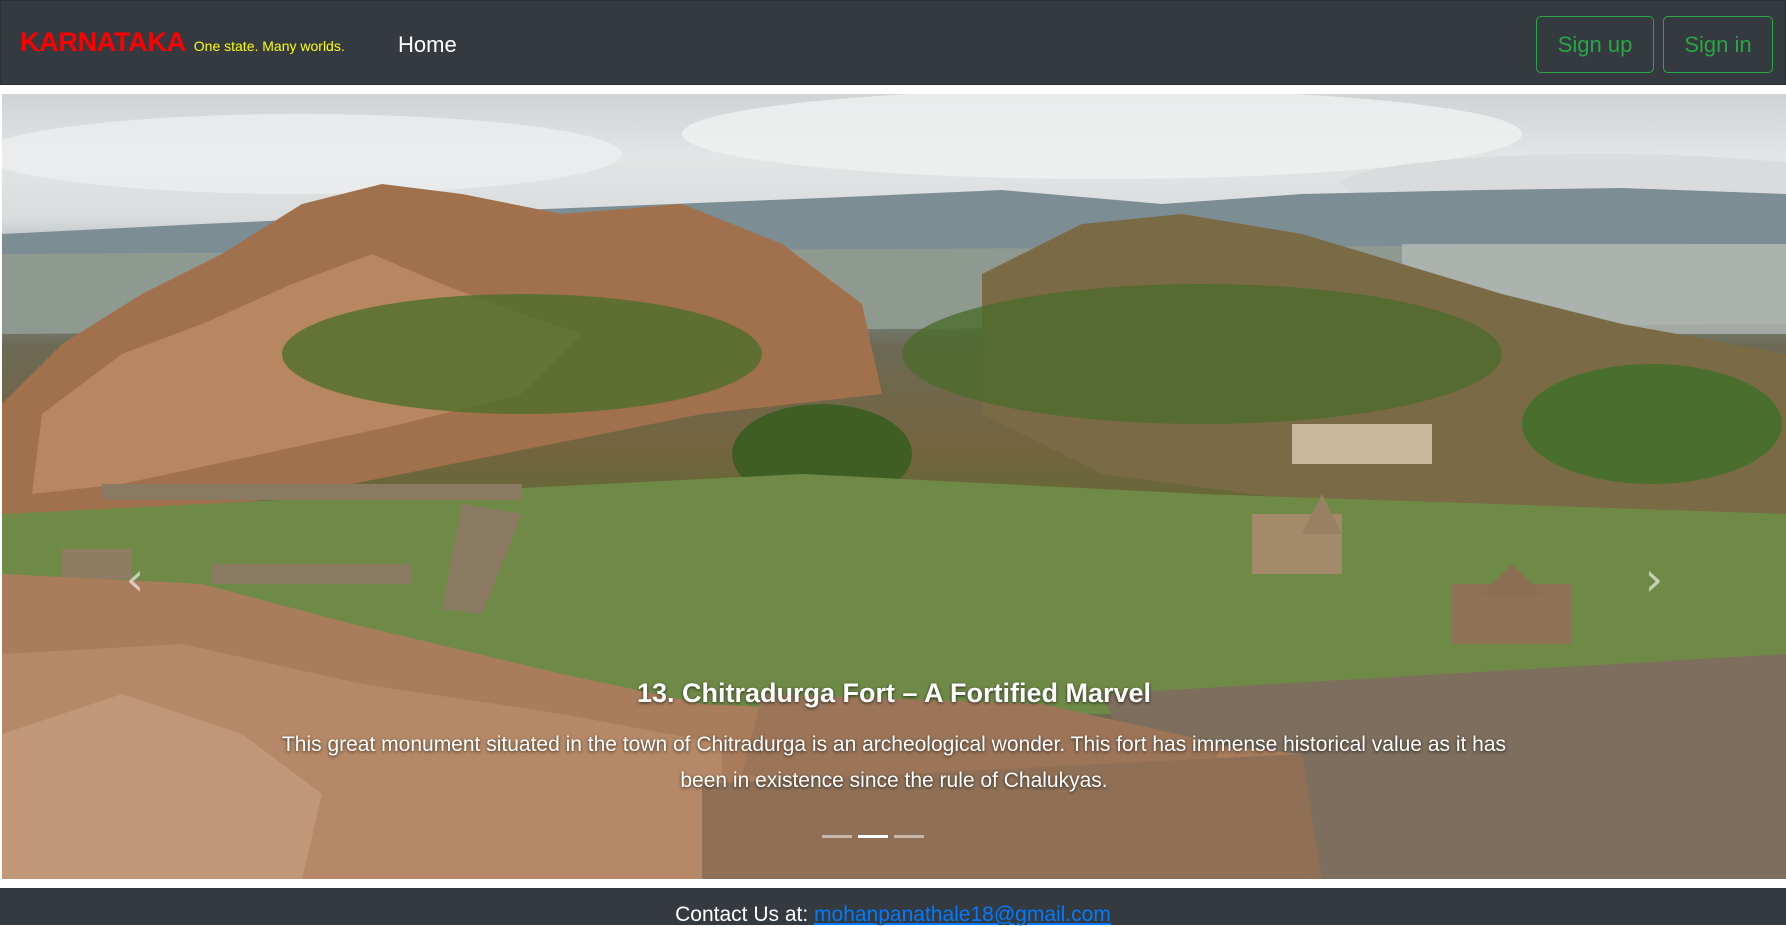 This screenshot has height=927, width=1786. I want to click on brand: KARNATAKA One state. Many worlds., so click(182, 42).